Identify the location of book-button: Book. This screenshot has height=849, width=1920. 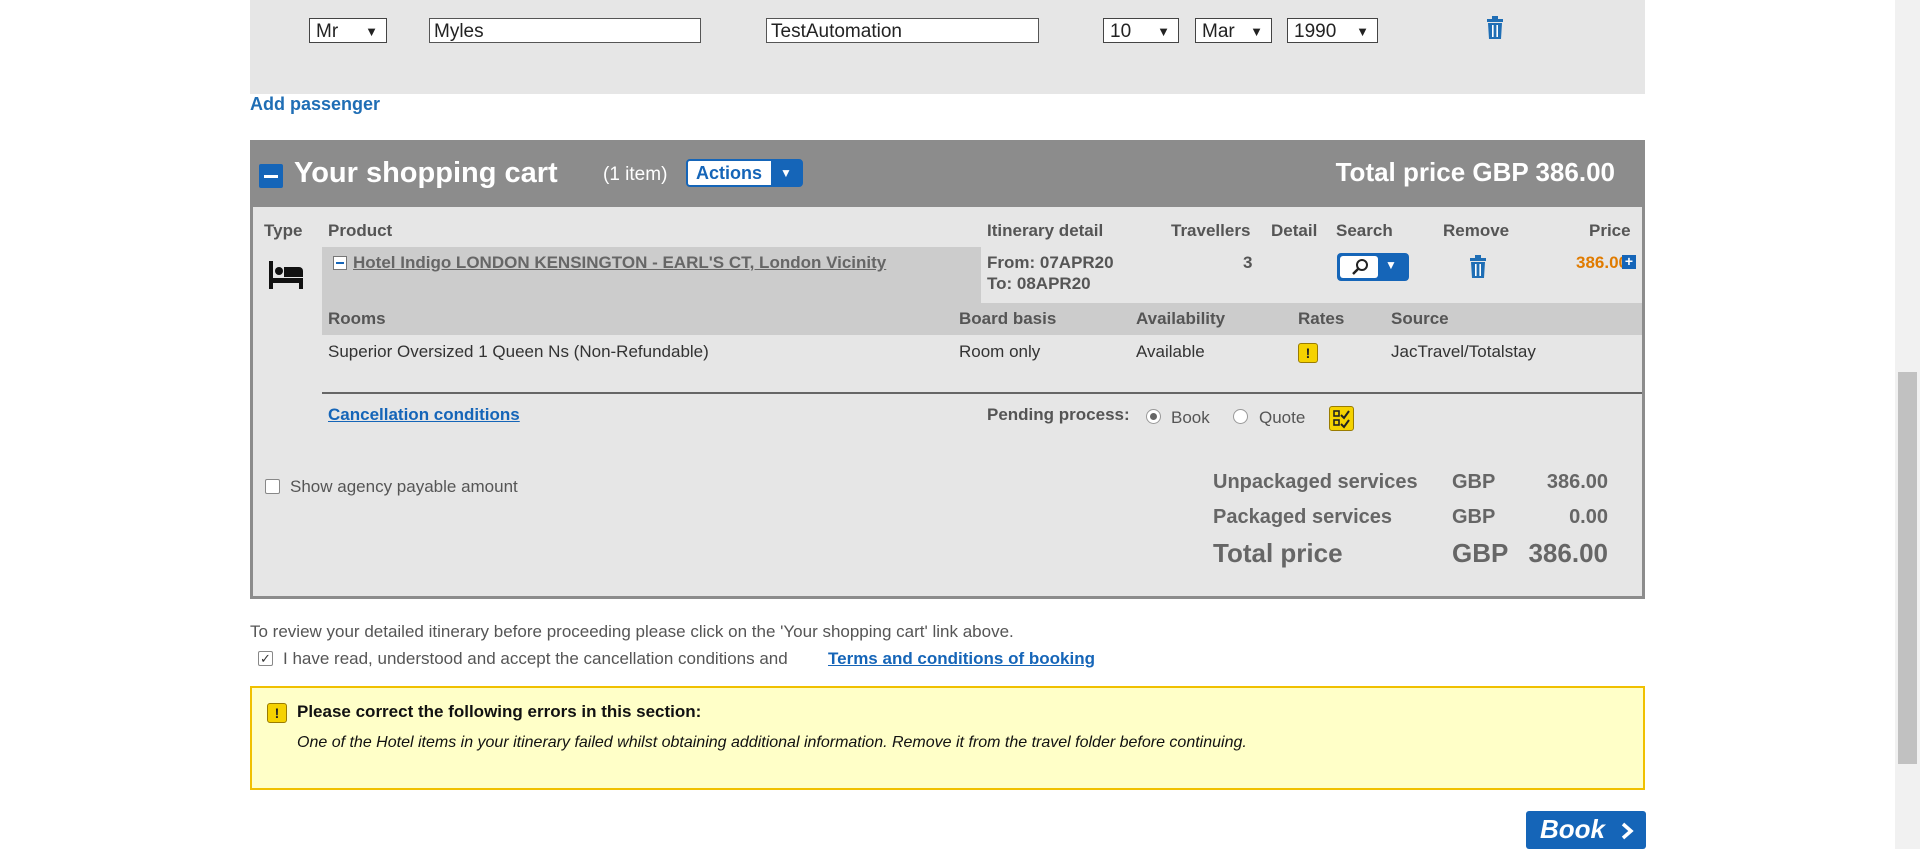
(1586, 830).